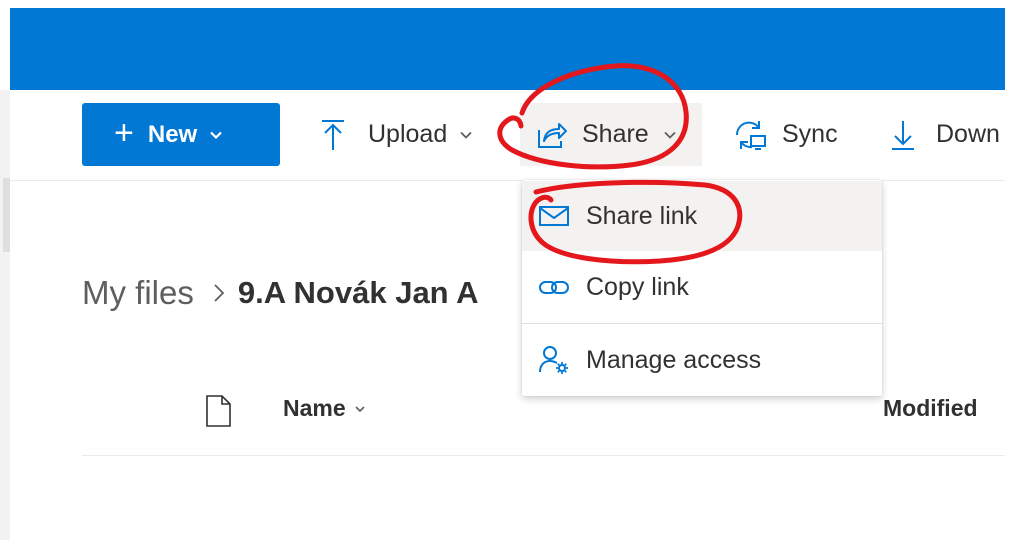 The image size is (1010, 540). What do you see at coordinates (333, 134) in the screenshot?
I see `upload-icon` at bounding box center [333, 134].